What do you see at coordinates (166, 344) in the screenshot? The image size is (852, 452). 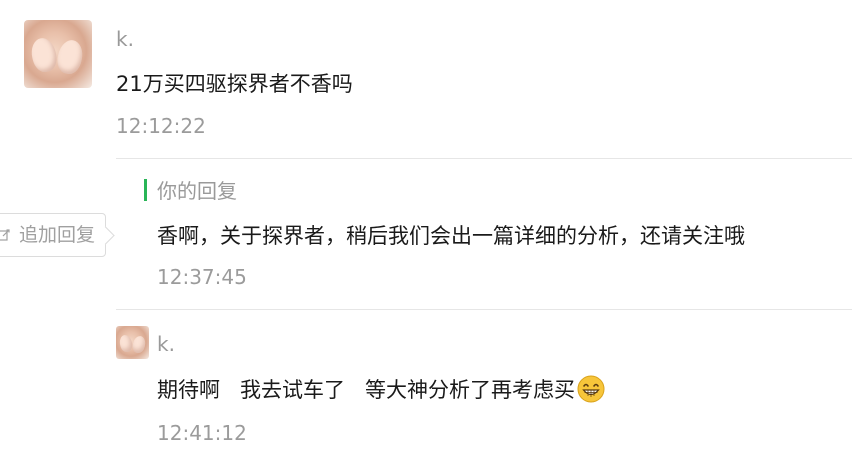 I see `follow-up-nickname: k.` at bounding box center [166, 344].